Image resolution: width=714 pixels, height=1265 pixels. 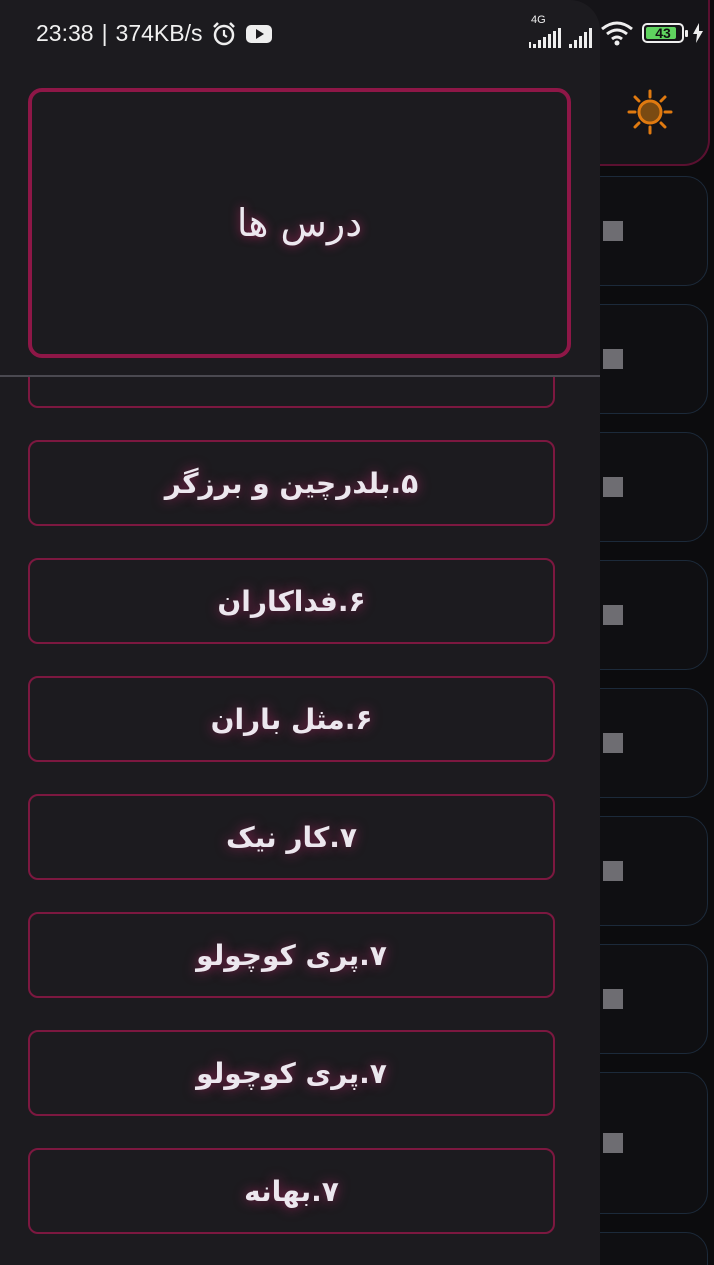 I want to click on sun-icon, so click(x=650, y=112).